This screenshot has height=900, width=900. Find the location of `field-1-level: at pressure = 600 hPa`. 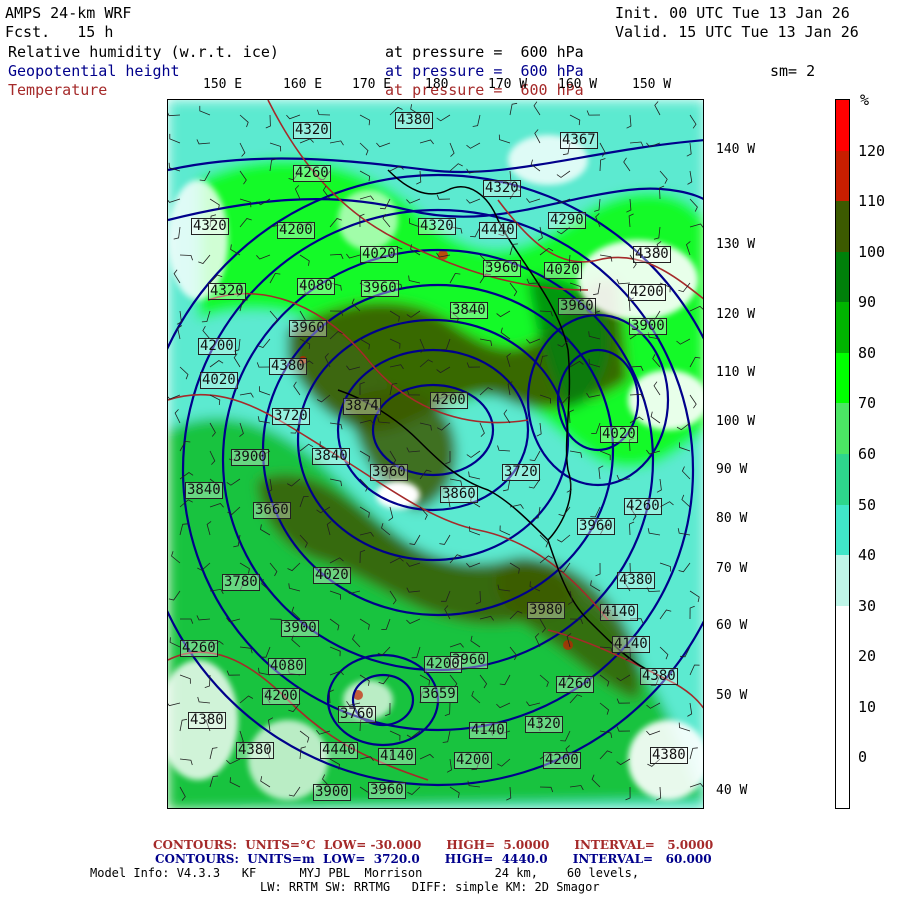

field-1-level: at pressure = 600 hPa is located at coordinates (484, 52).